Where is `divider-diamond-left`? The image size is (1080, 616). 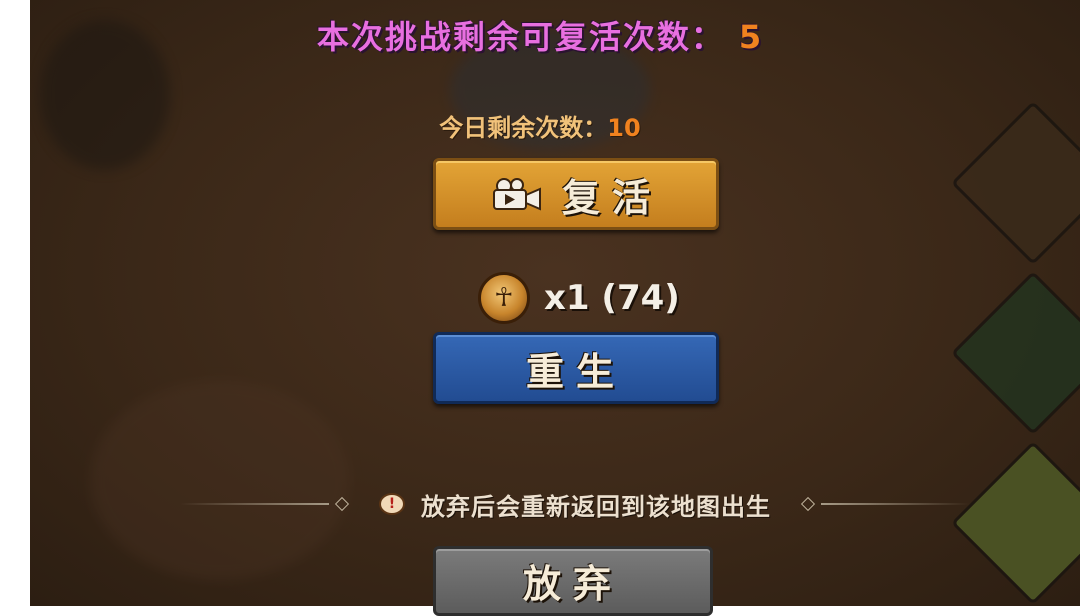
divider-diamond-left is located at coordinates (342, 504).